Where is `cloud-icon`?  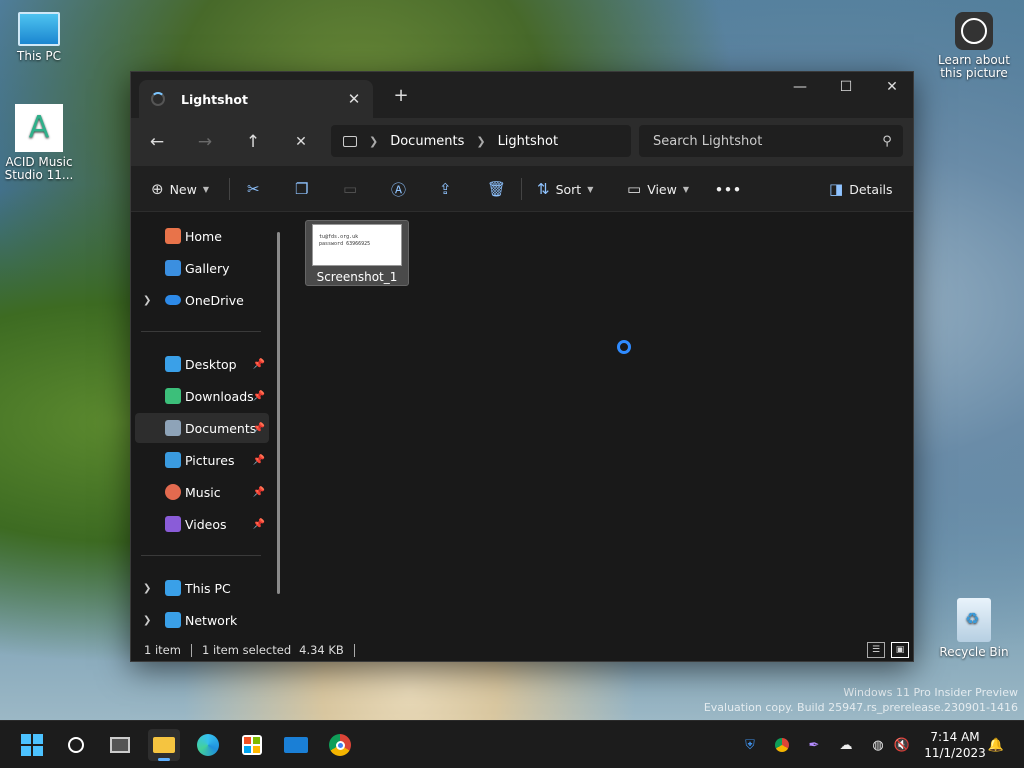 cloud-icon is located at coordinates (173, 300).